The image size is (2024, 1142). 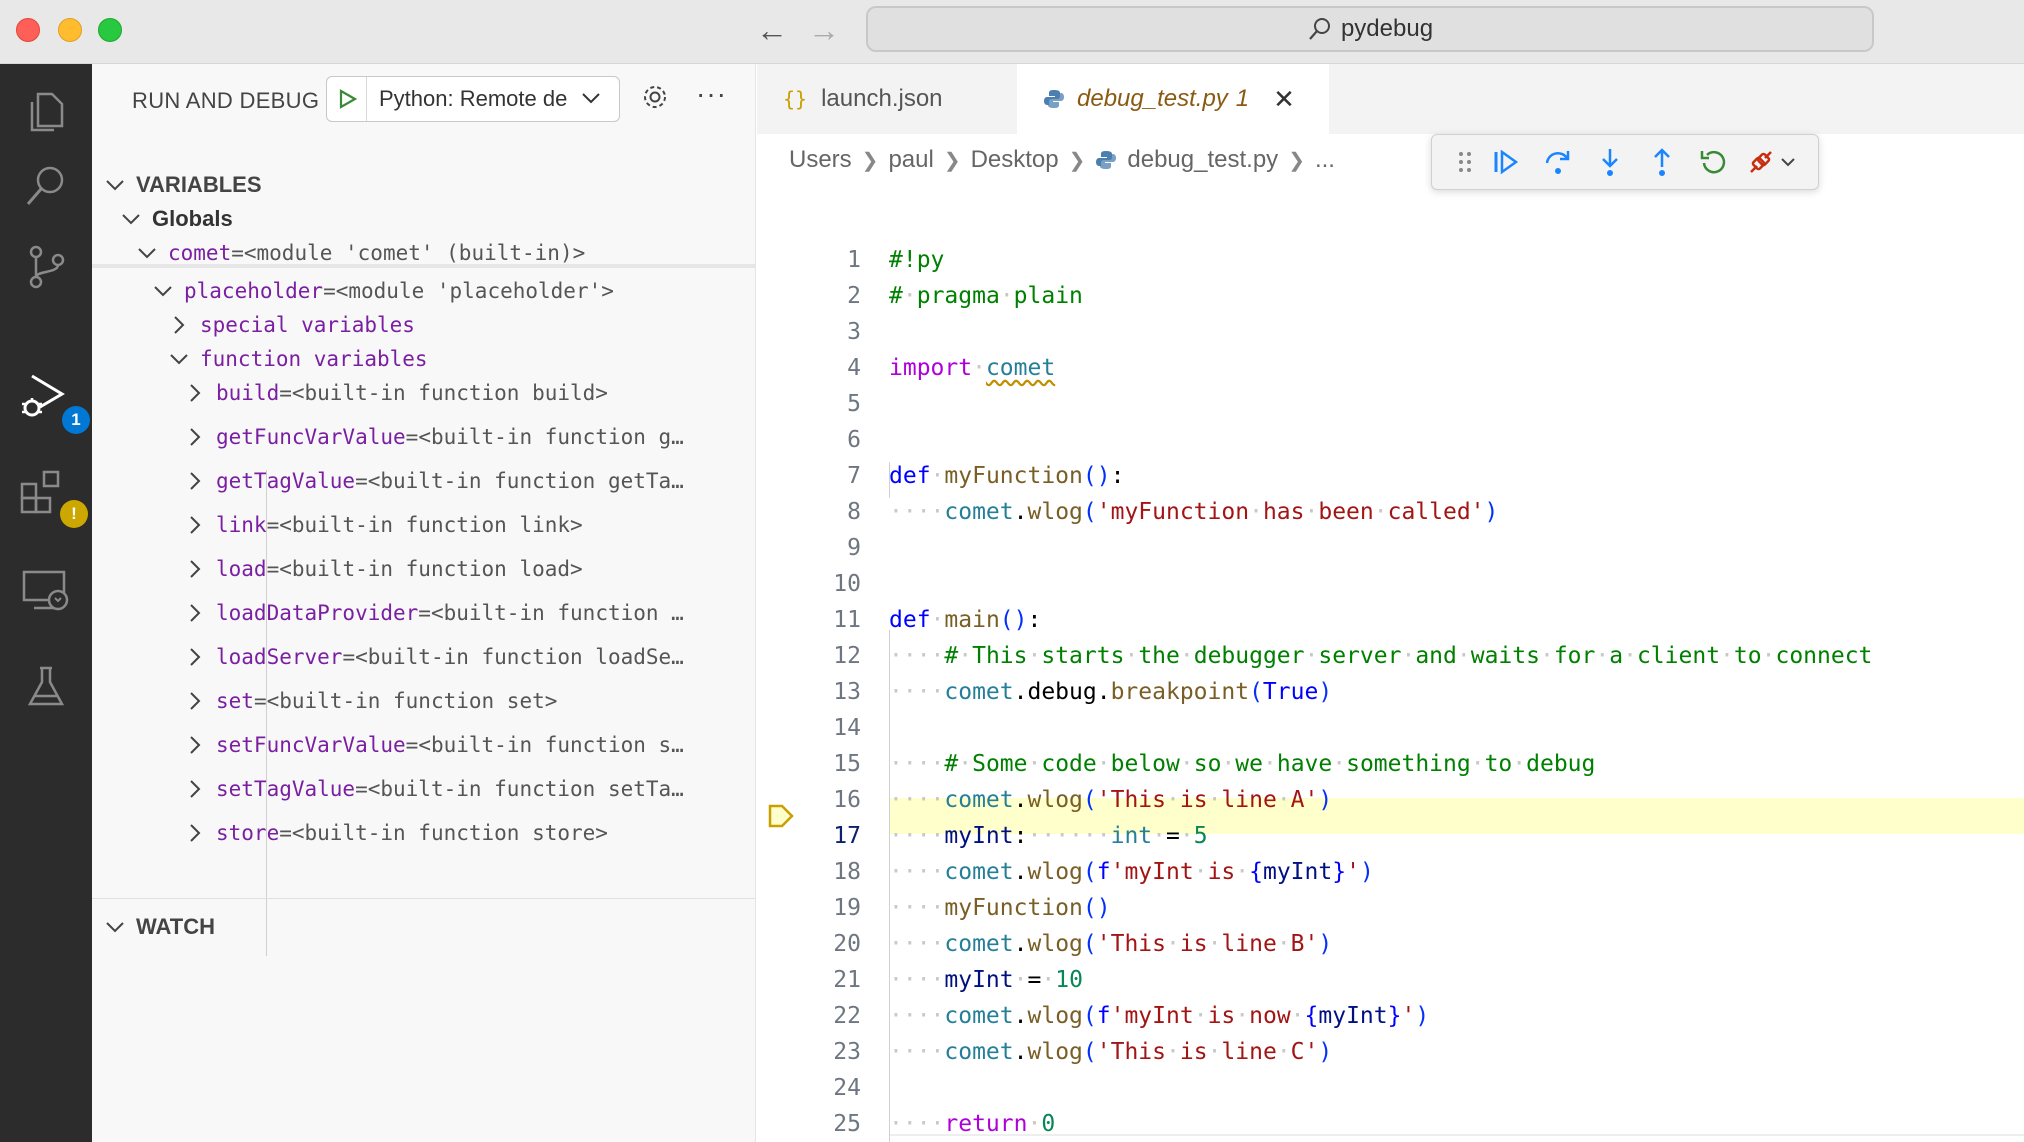 I want to click on back-arrow-icon: ←, so click(x=772, y=30).